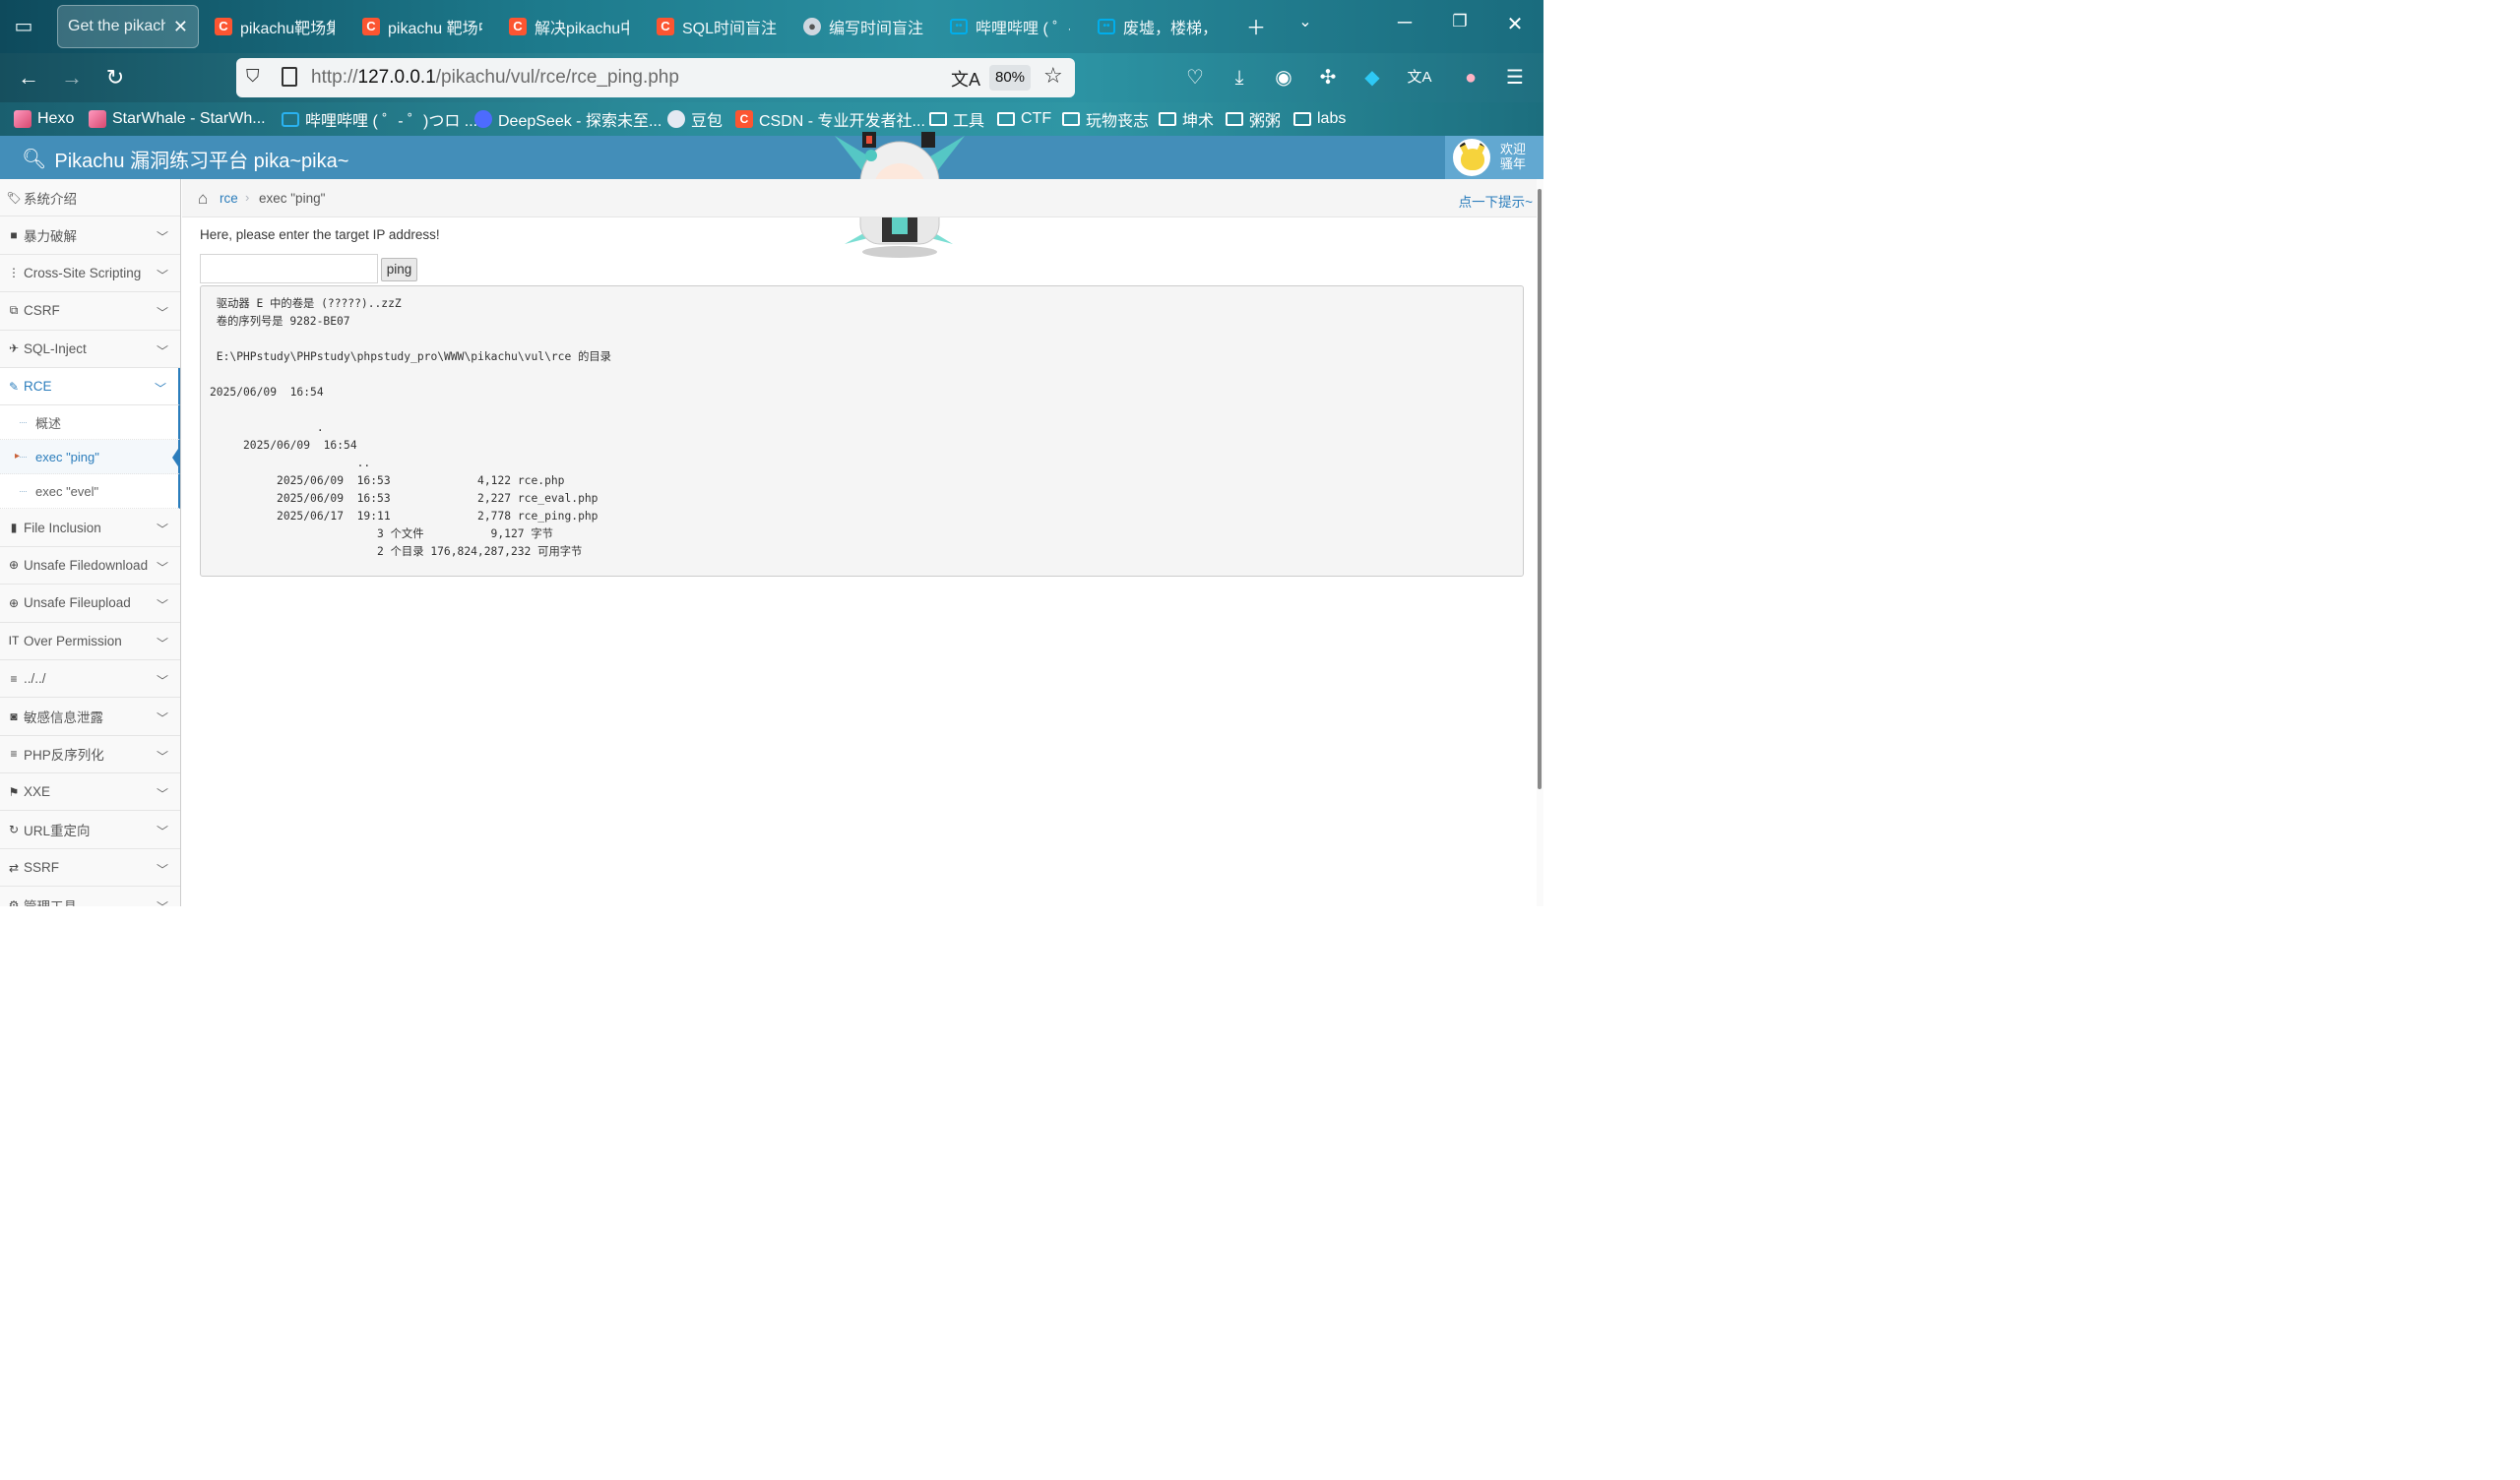  I want to click on tab: ● 编写时间盲注脚, so click(863, 27).